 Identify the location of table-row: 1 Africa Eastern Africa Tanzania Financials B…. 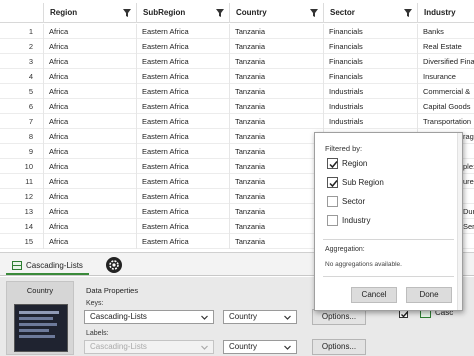
(237, 31).